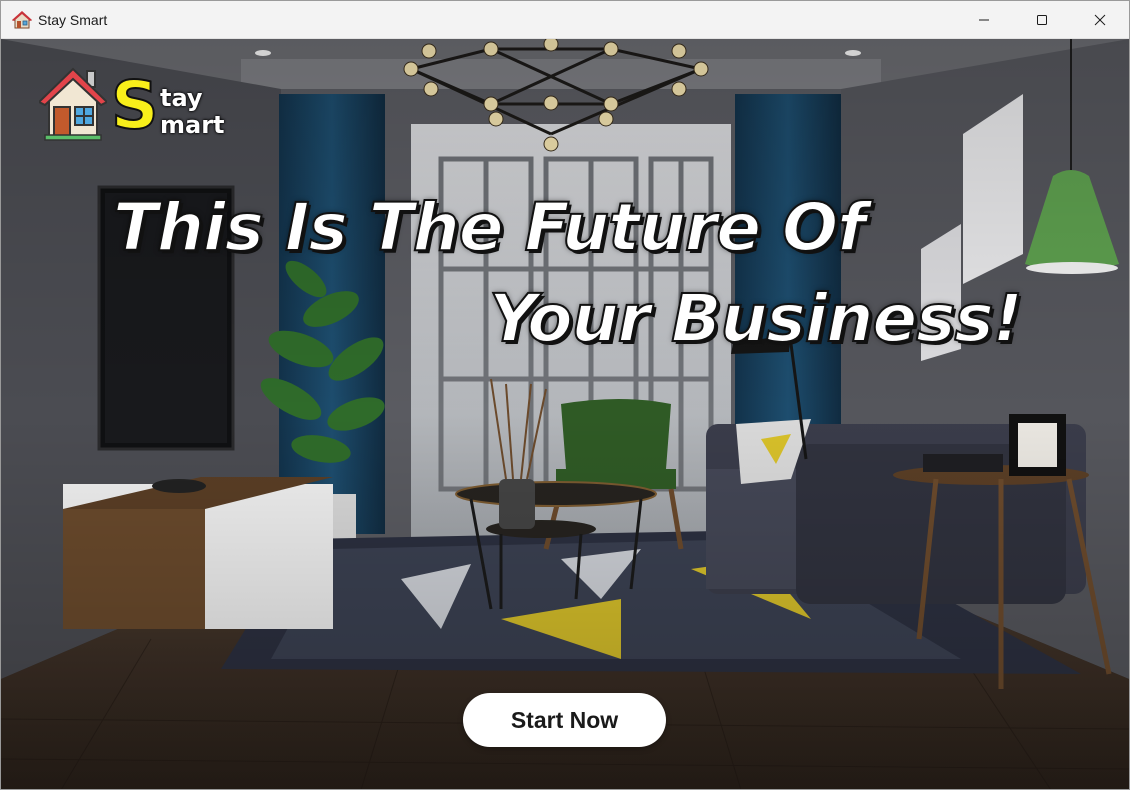 This screenshot has height=790, width=1130. I want to click on start-now-button: Start Now, so click(564, 720).